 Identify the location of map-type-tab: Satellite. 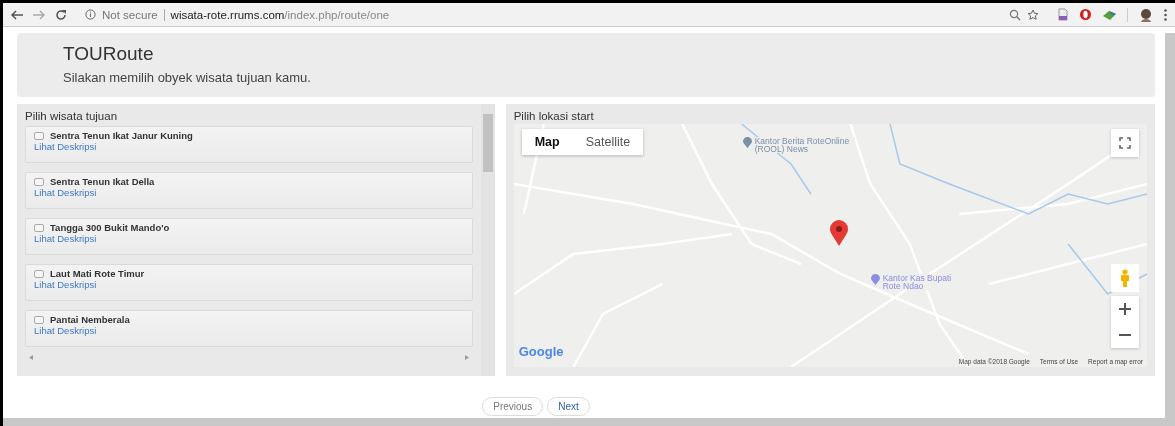
(608, 142).